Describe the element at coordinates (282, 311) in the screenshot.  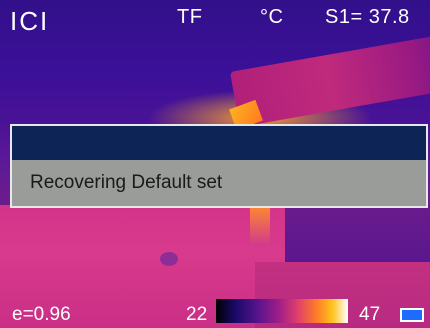
I see `color-palette-bar` at that location.